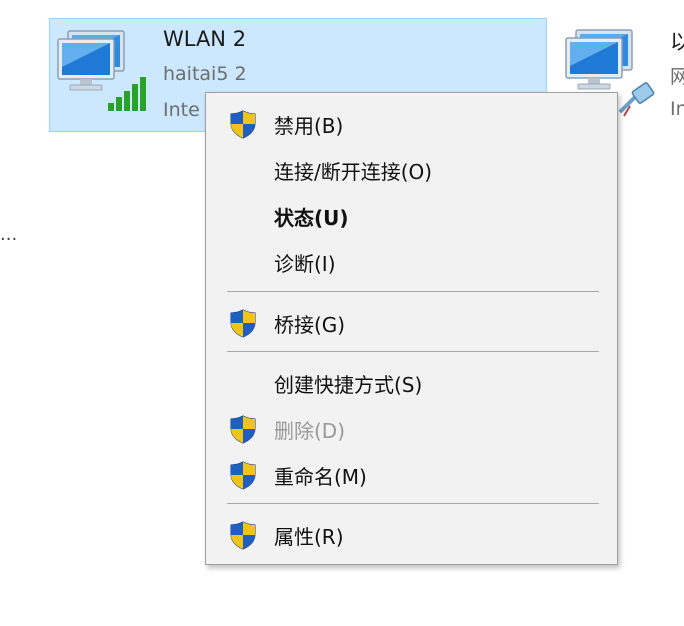 Image resolution: width=684 pixels, height=626 pixels. What do you see at coordinates (310, 325) in the screenshot?
I see `menu-item-label: 桥接(G)` at bounding box center [310, 325].